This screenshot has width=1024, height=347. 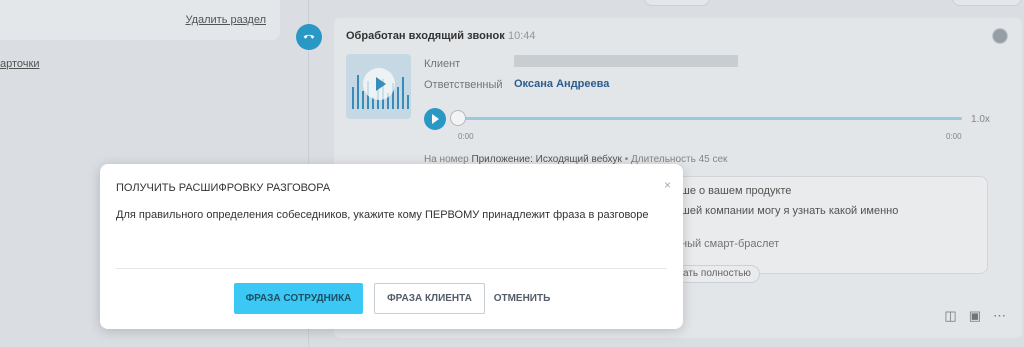 I want to click on cancel-button: ОТМЕНИТЬ, so click(x=522, y=298).